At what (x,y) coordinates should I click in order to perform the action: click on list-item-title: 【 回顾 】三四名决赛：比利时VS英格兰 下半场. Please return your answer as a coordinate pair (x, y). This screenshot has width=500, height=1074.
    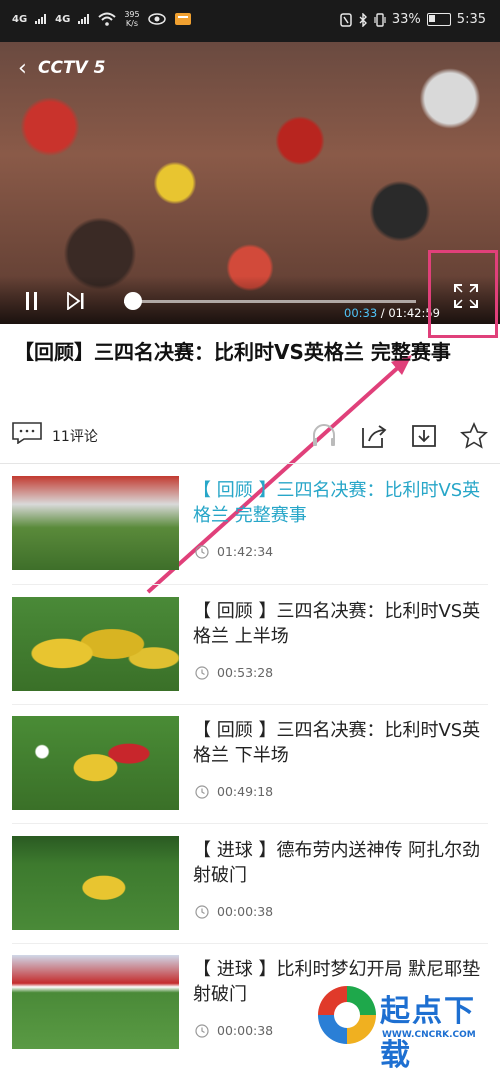
    Looking at the image, I should click on (338, 743).